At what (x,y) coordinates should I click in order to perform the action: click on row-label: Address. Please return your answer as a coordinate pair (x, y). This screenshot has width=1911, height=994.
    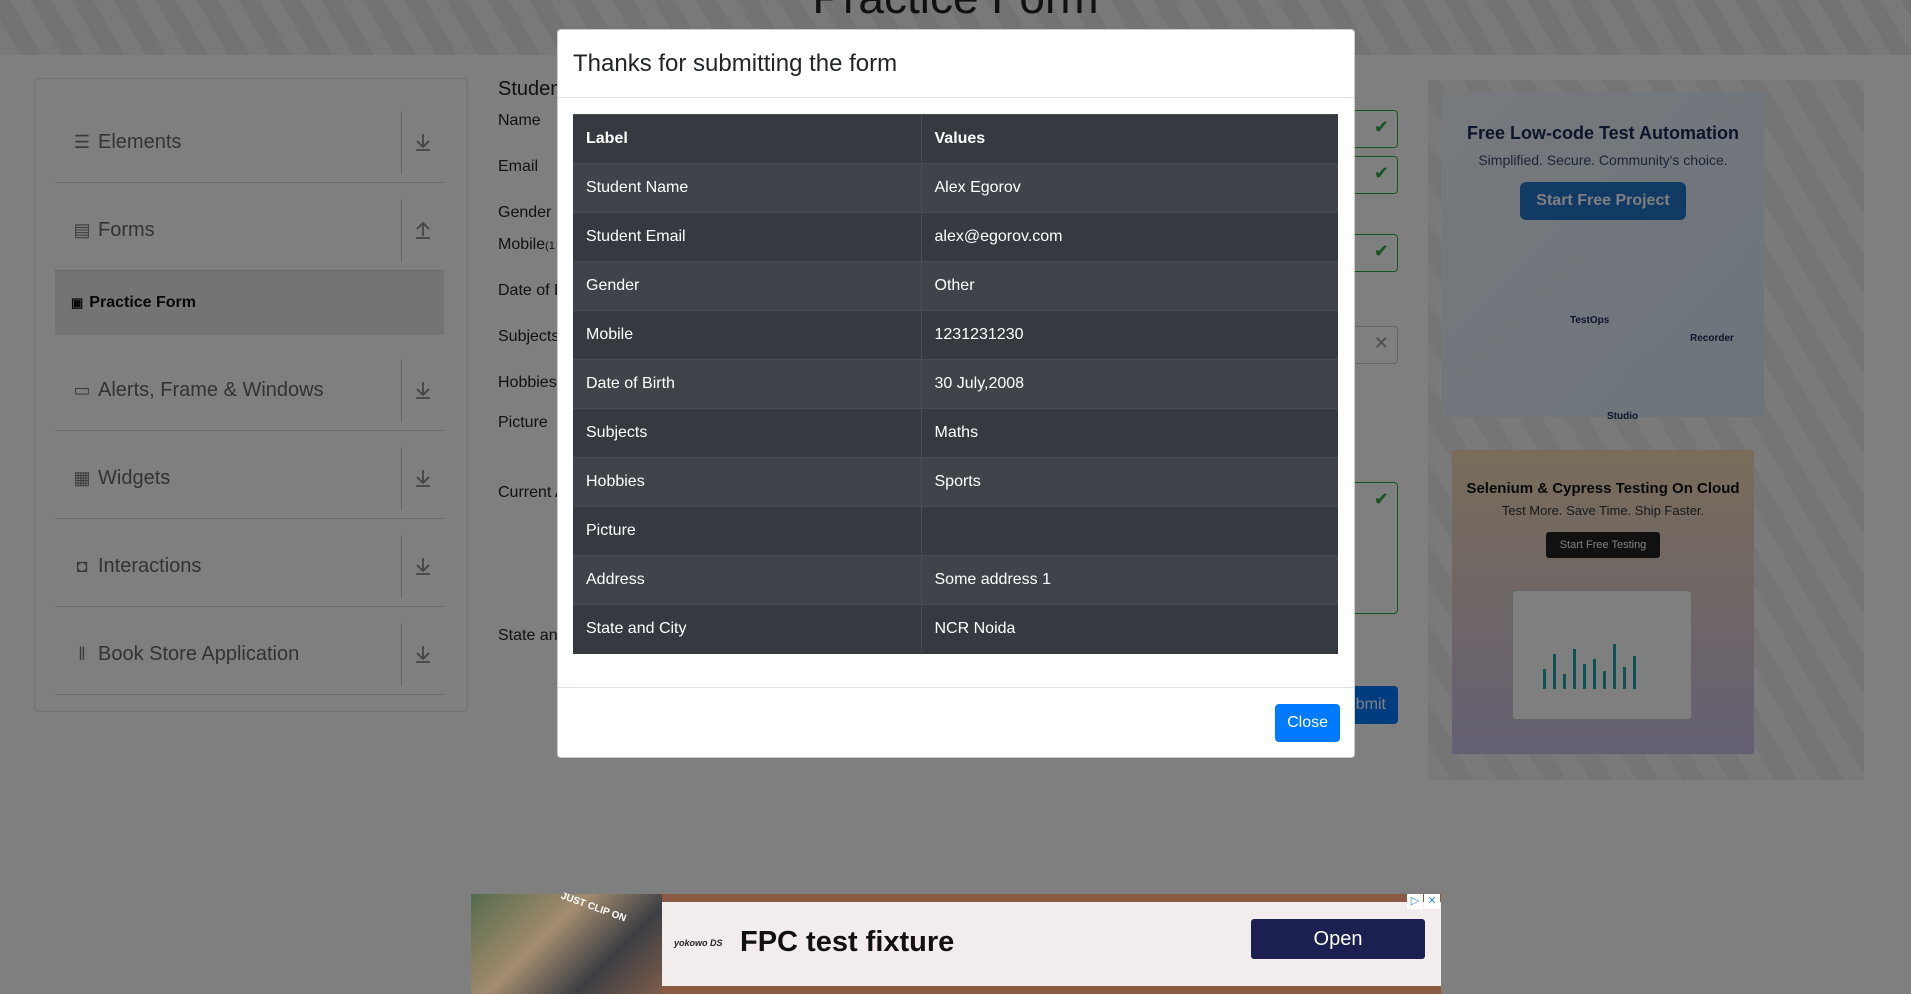
    Looking at the image, I should click on (747, 580).